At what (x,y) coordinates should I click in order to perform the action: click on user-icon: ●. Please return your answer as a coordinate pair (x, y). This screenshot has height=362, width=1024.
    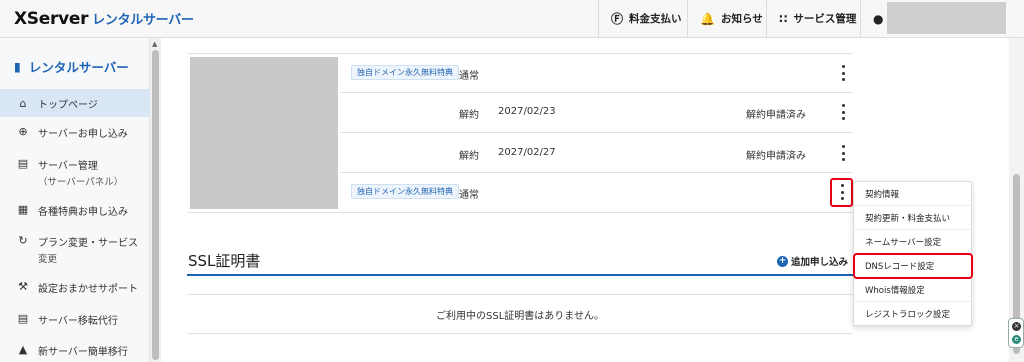
    Looking at the image, I should click on (878, 18).